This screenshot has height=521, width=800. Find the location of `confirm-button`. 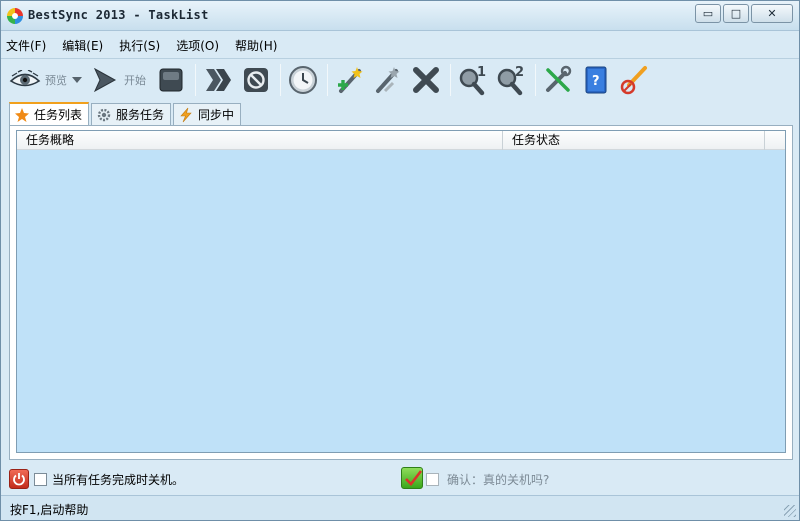

confirm-button is located at coordinates (412, 478).